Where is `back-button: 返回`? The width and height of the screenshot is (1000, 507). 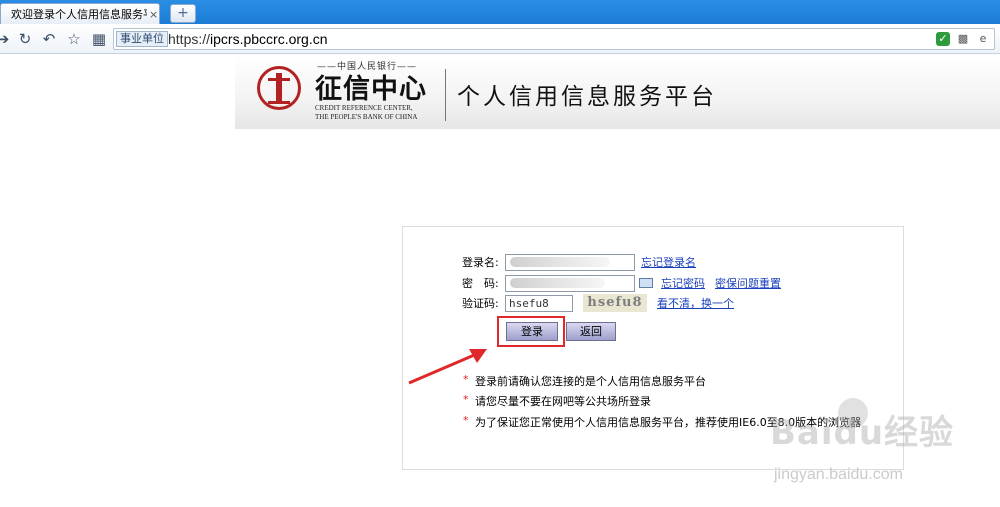 back-button: 返回 is located at coordinates (591, 331).